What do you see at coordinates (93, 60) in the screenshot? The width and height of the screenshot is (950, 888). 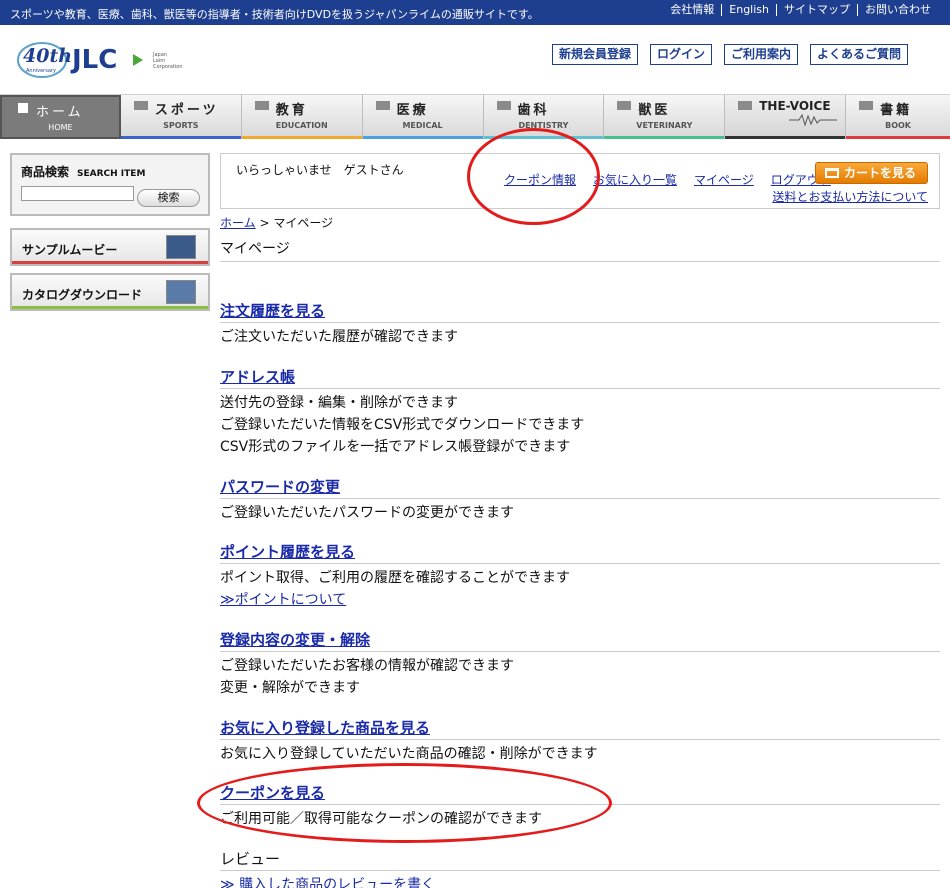 I see `logo-text: JLC` at bounding box center [93, 60].